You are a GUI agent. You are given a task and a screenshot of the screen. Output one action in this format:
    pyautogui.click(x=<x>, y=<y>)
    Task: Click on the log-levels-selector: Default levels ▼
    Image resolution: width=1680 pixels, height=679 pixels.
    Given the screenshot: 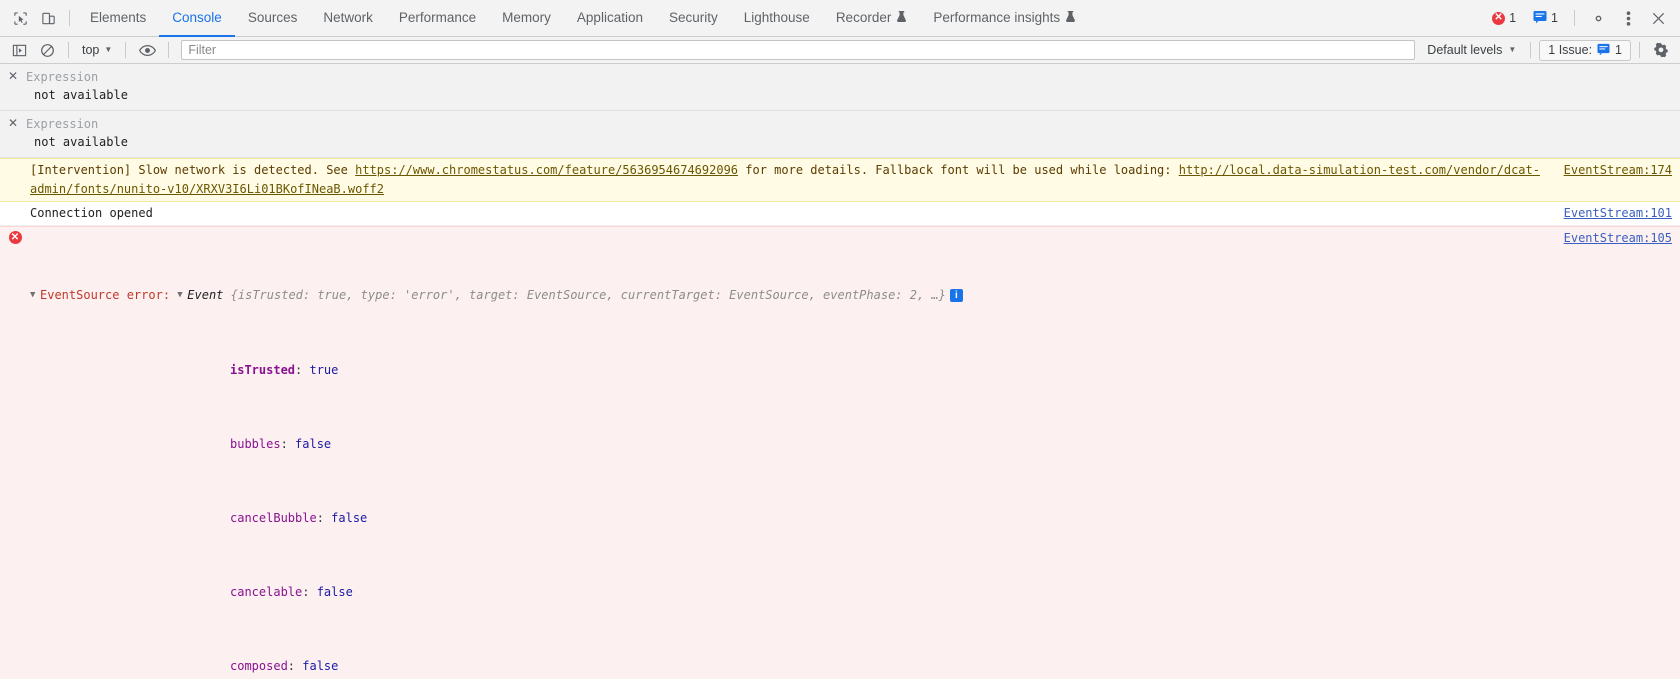 What is the action you would take?
    pyautogui.click(x=1471, y=50)
    